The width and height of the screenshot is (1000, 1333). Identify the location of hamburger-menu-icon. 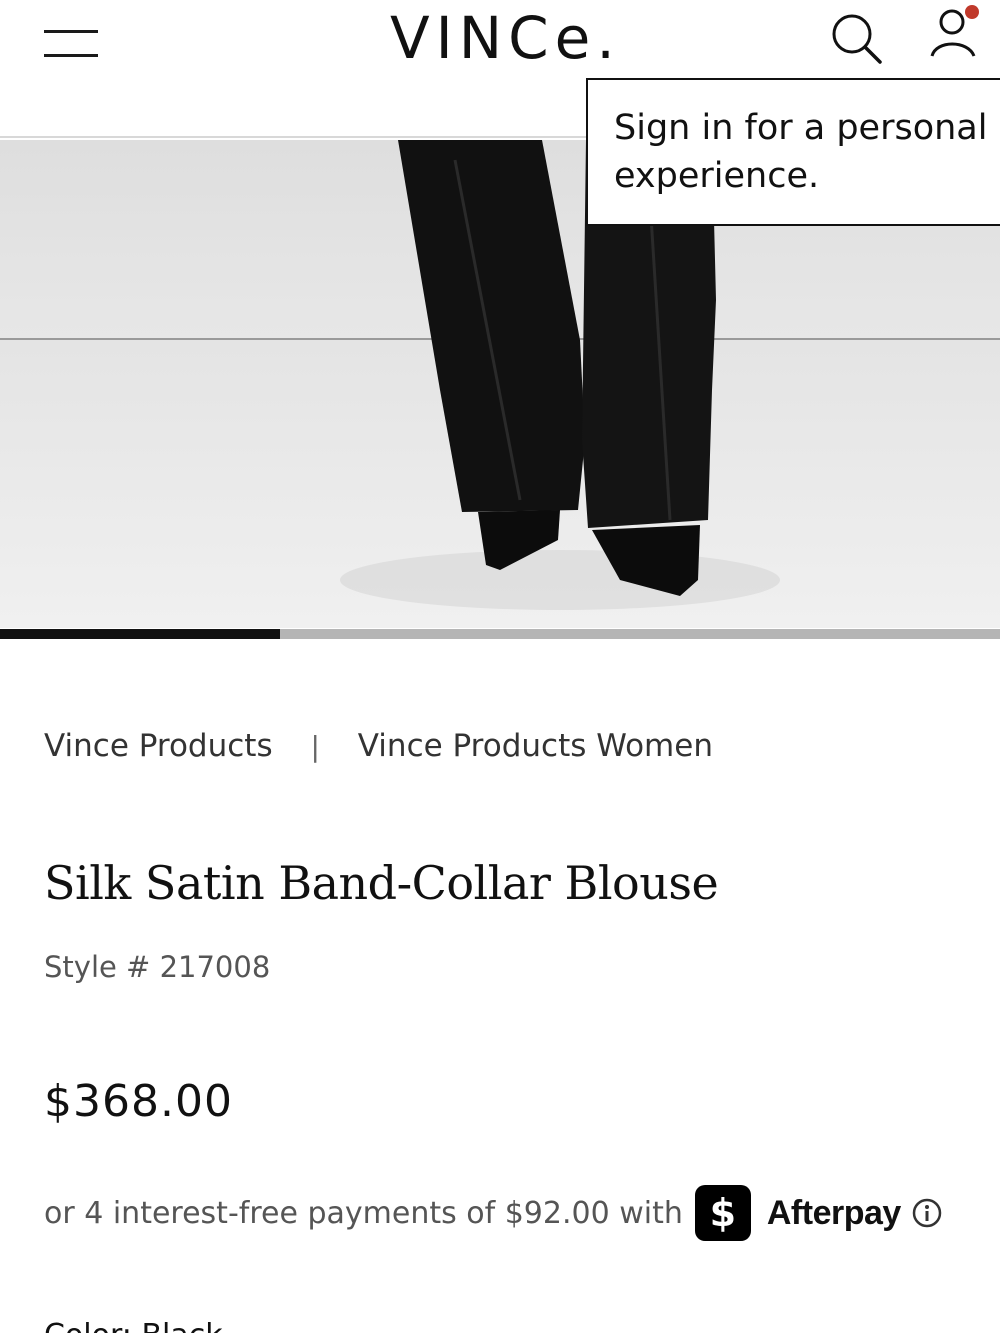
(71, 43).